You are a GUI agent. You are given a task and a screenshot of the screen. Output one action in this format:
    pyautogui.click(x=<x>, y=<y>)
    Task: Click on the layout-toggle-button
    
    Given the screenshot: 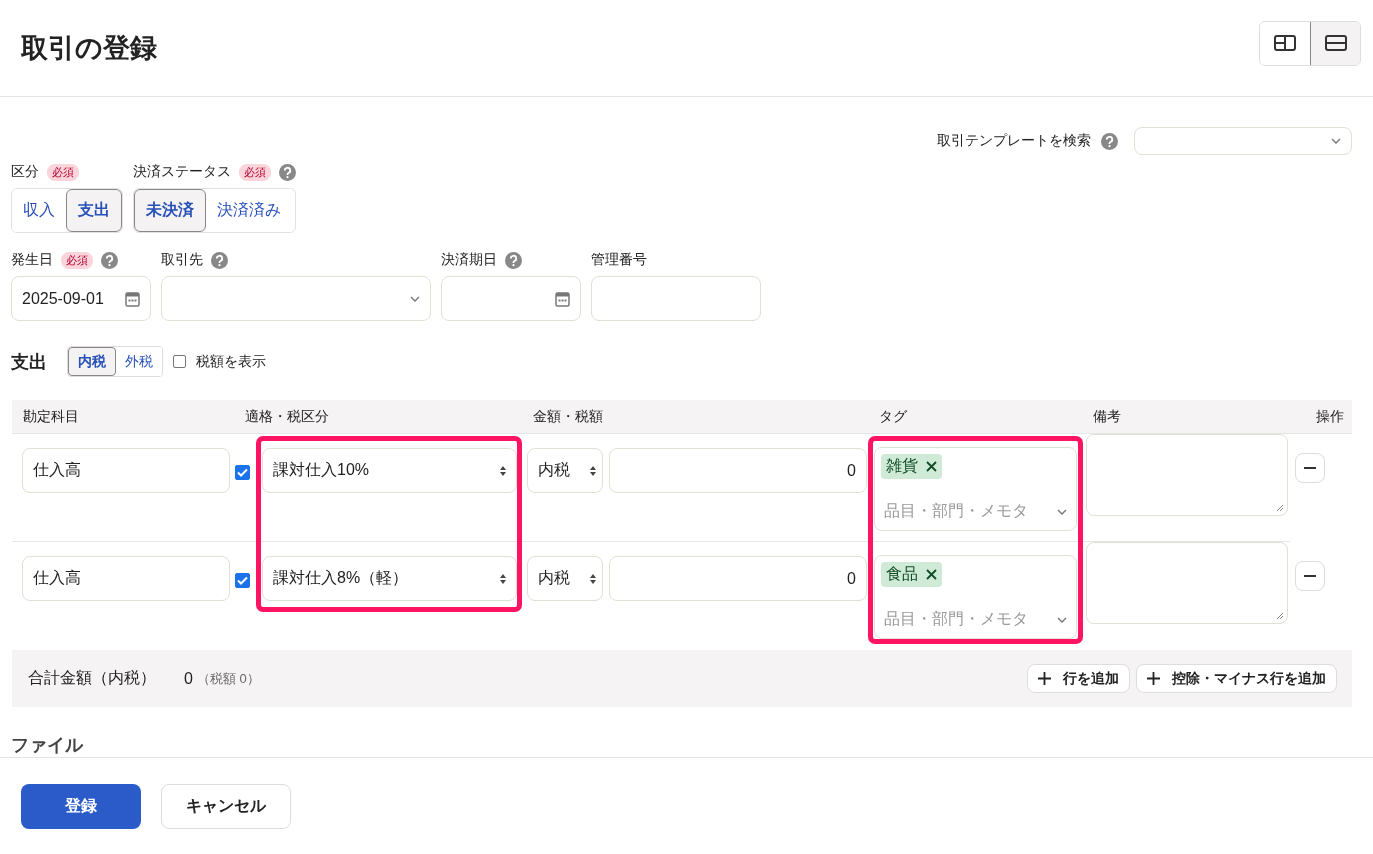 What is the action you would take?
    pyautogui.click(x=1335, y=43)
    